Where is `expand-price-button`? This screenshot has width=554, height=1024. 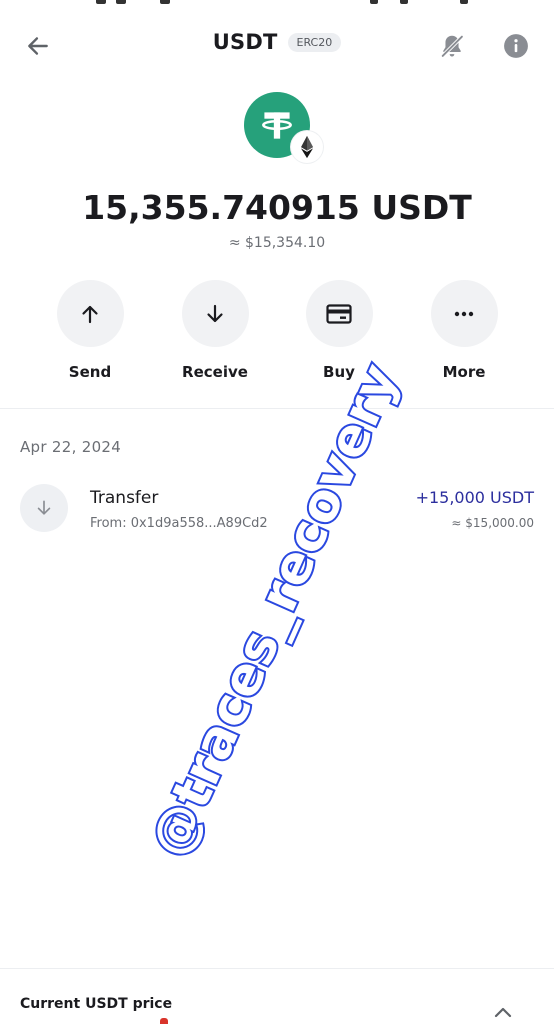
expand-price-button is located at coordinates (503, 1012).